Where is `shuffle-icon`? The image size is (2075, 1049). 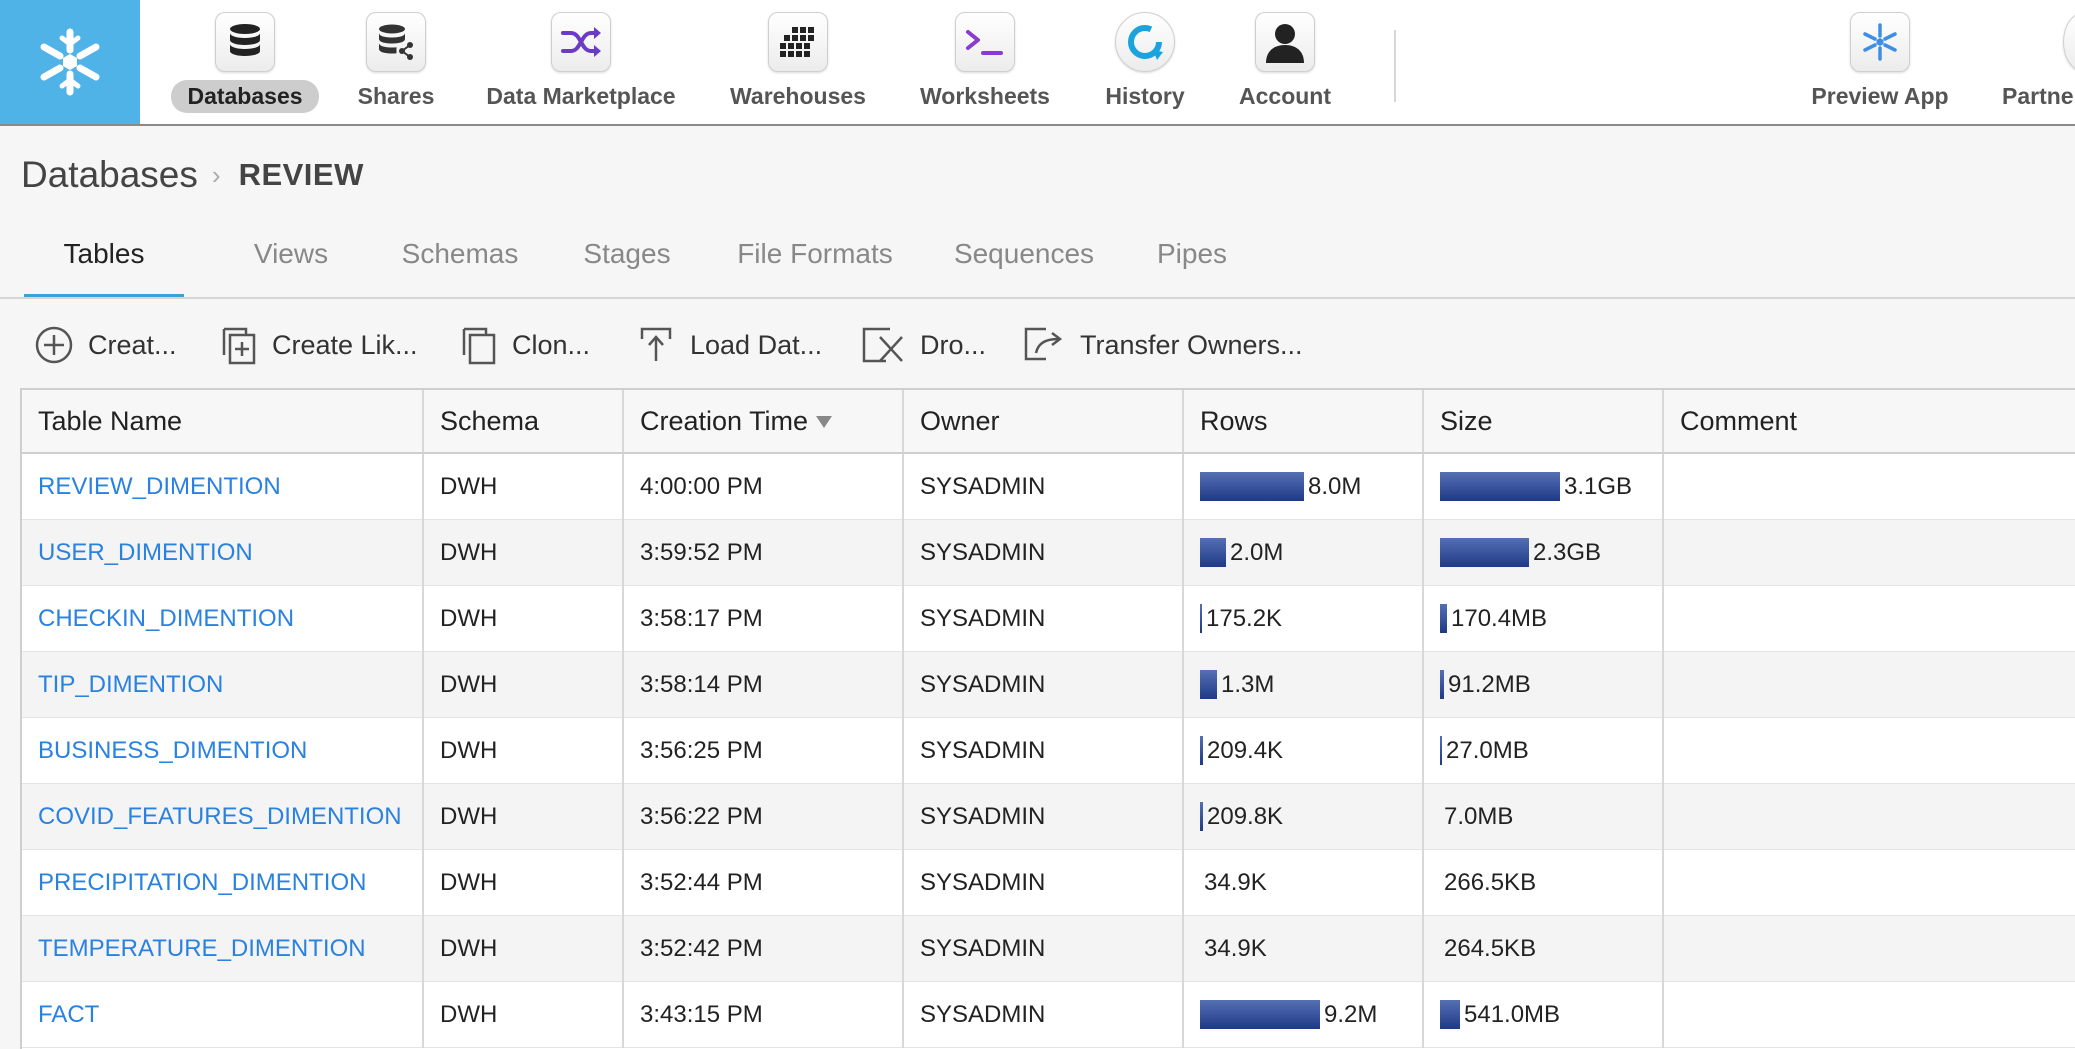 shuffle-icon is located at coordinates (581, 42).